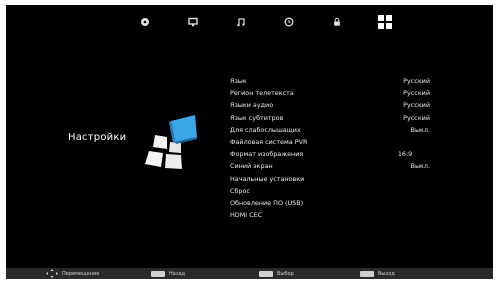 The width and height of the screenshot is (499, 284). What do you see at coordinates (330, 203) in the screenshot?
I see `menu-item-software-update: Обновление ПО (USB)` at bounding box center [330, 203].